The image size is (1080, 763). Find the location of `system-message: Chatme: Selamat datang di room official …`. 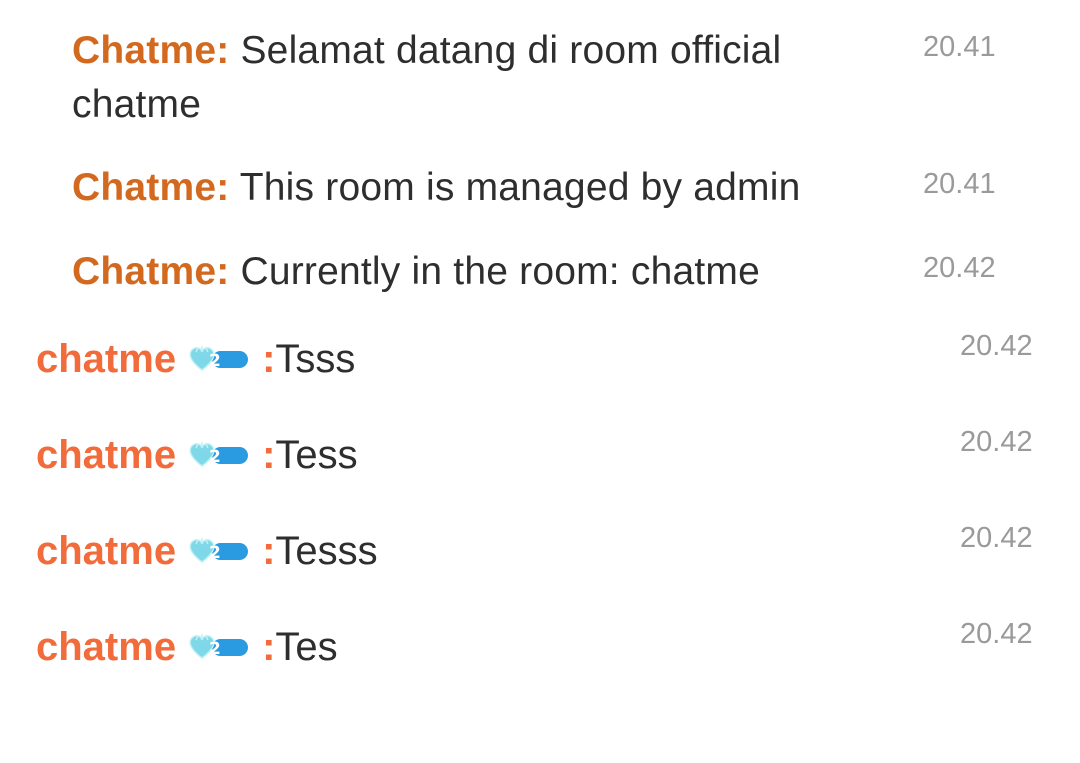

system-message: Chatme: Selamat datang di room official … is located at coordinates (467, 78).